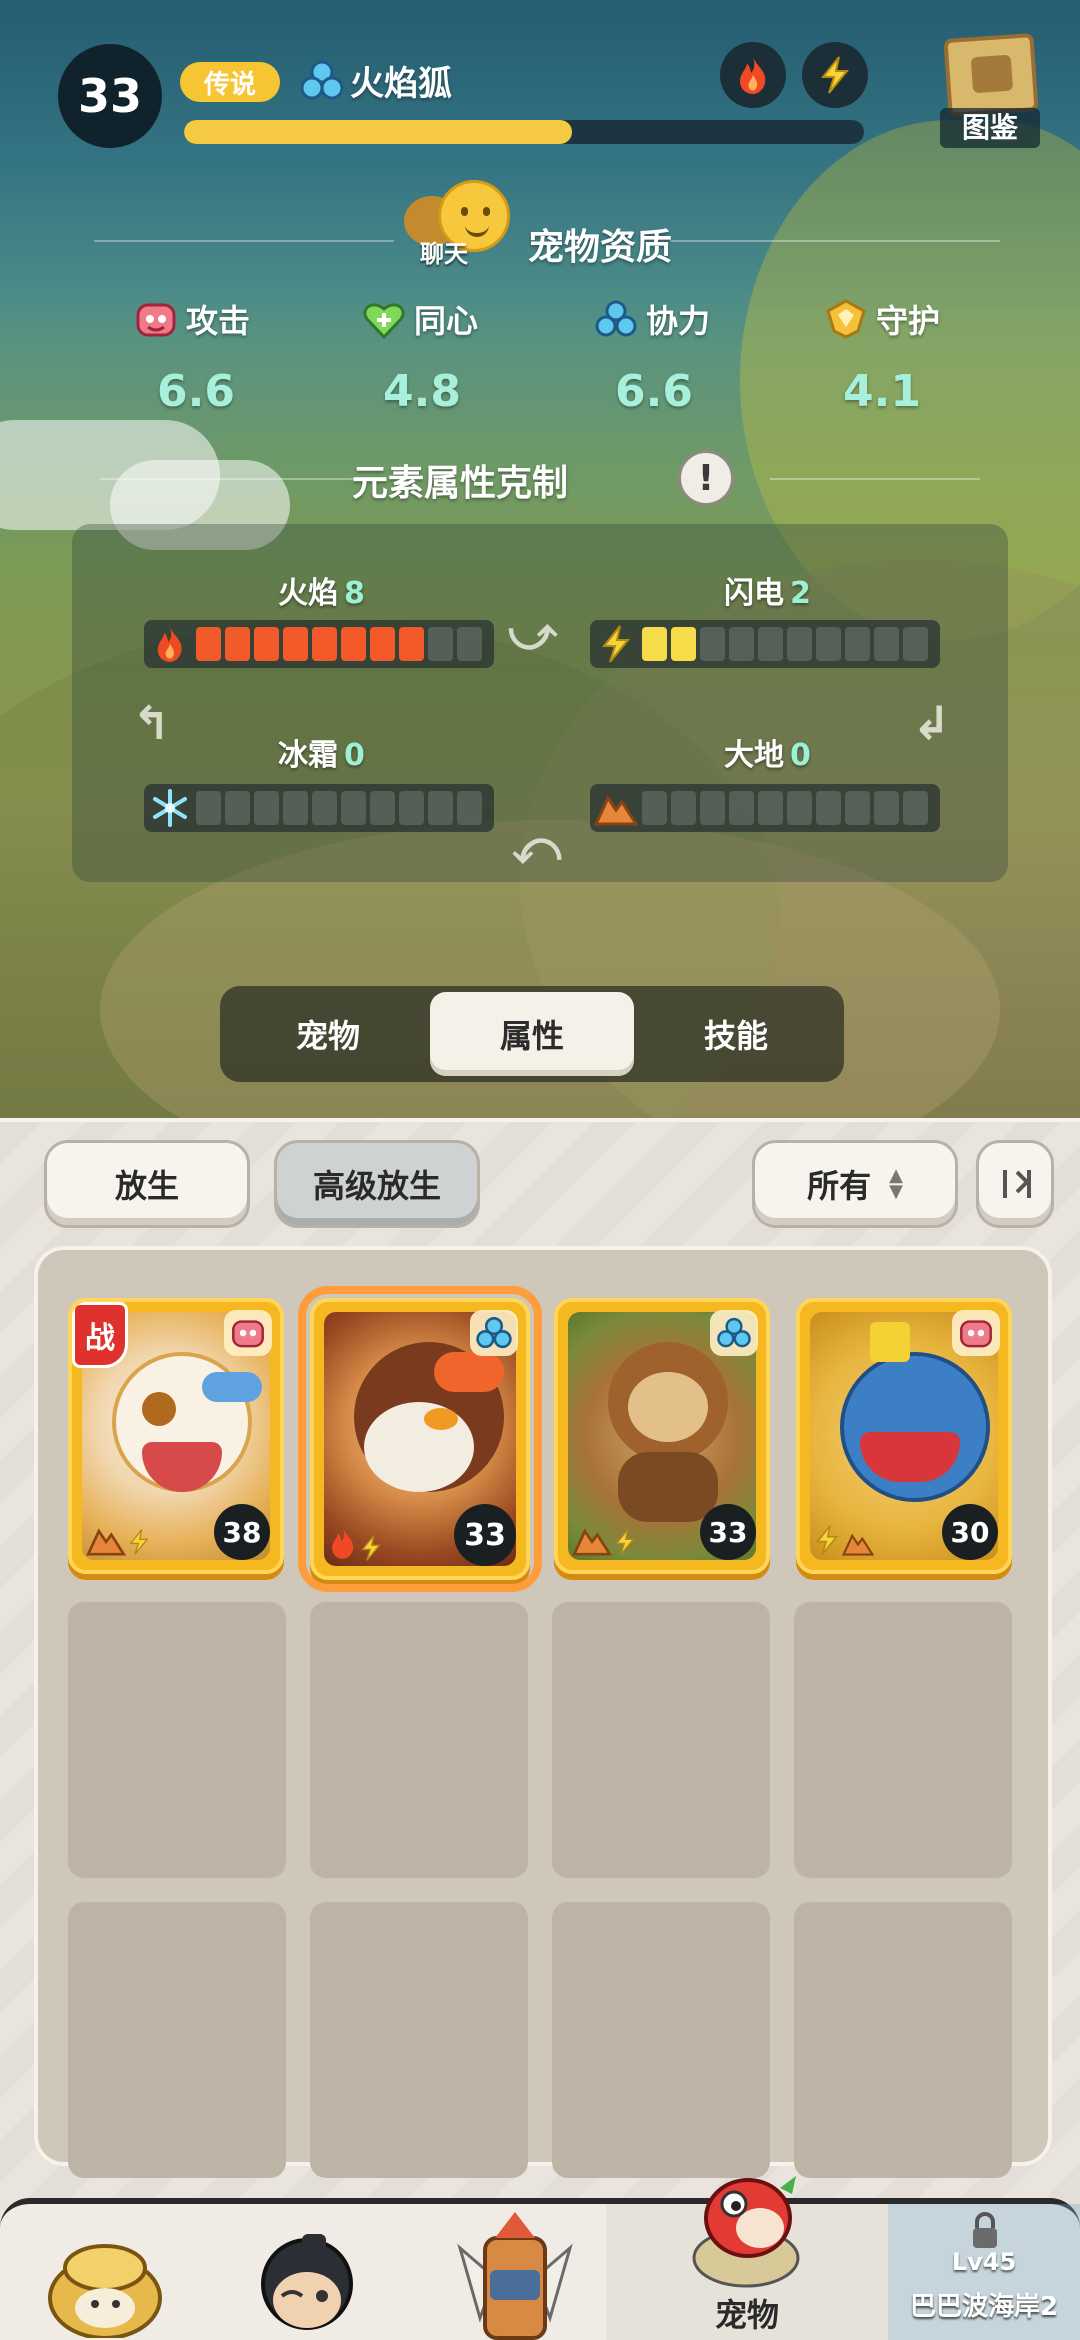 The width and height of the screenshot is (1080, 2340). Describe the element at coordinates (662, 1436) in the screenshot. I see `pet-card: 33` at that location.